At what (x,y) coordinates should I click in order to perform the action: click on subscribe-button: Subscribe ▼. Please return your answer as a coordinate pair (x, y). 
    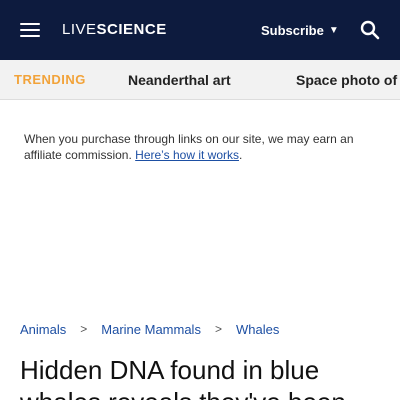
    Looking at the image, I should click on (300, 30).